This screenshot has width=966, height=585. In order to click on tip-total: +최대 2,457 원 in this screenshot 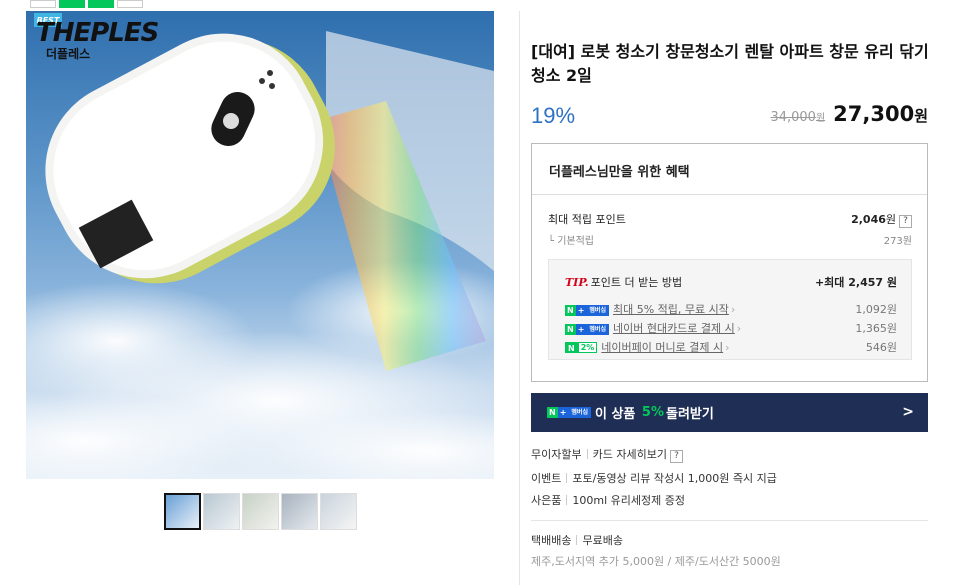, I will do `click(855, 282)`.